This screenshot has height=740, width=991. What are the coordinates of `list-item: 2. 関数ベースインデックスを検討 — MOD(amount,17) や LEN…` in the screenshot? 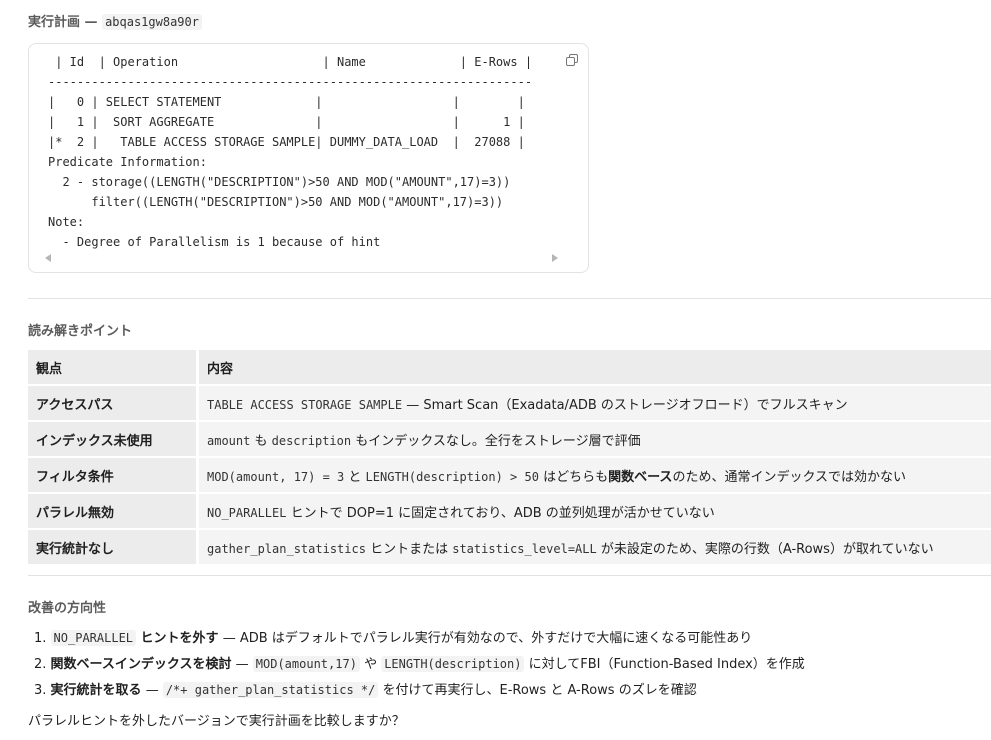 It's located at (419, 662).